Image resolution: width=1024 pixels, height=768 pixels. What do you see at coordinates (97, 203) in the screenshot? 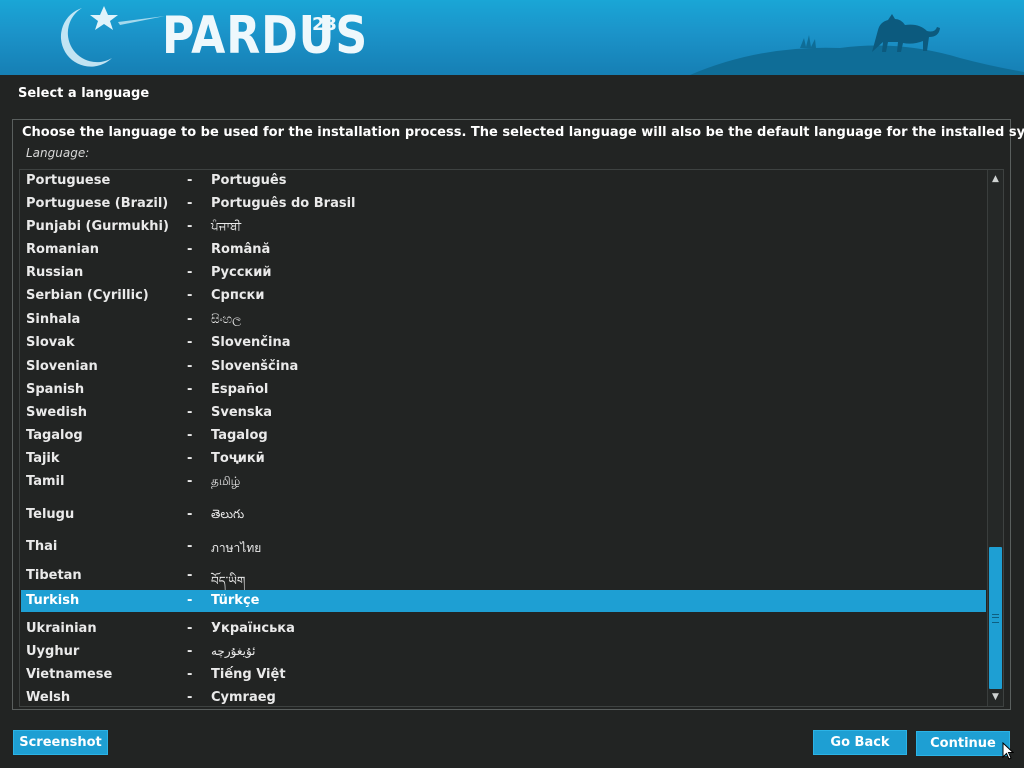
I see `language-english-name: Portuguese (Brazil)` at bounding box center [97, 203].